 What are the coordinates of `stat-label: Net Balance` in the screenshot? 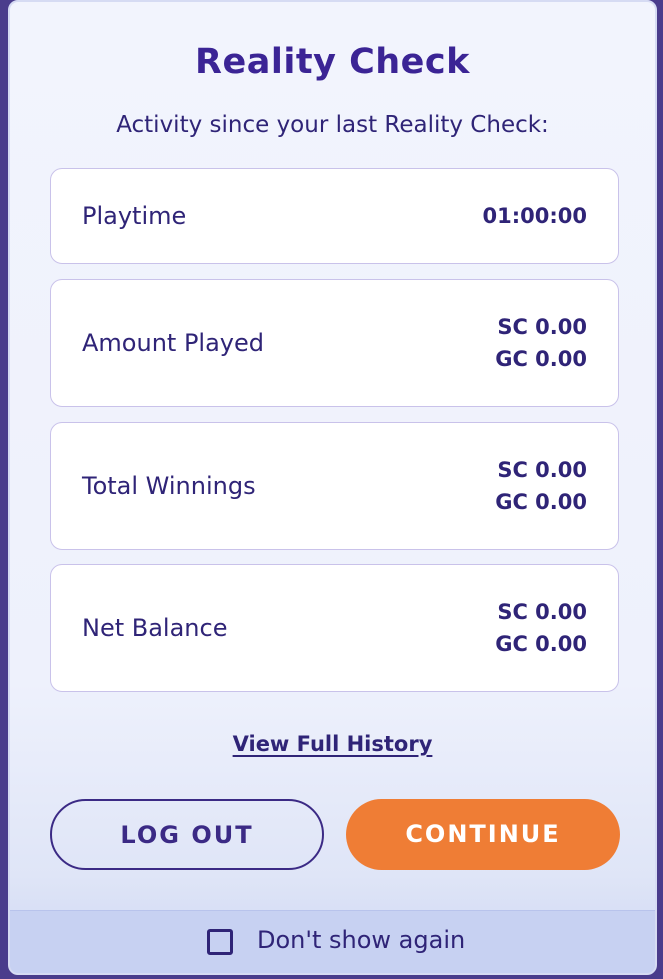 It's located at (155, 628).